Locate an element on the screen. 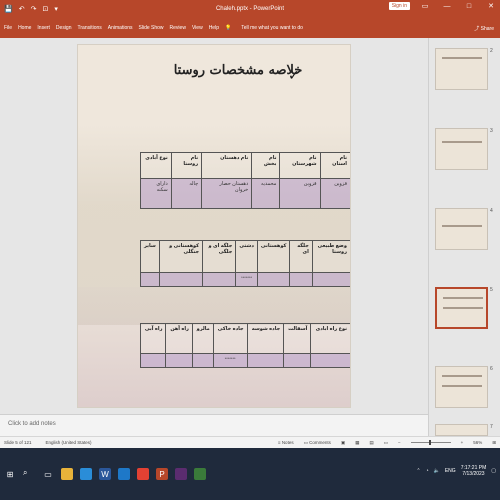  ribbon-display-icon: ▭ is located at coordinates (425, 6).